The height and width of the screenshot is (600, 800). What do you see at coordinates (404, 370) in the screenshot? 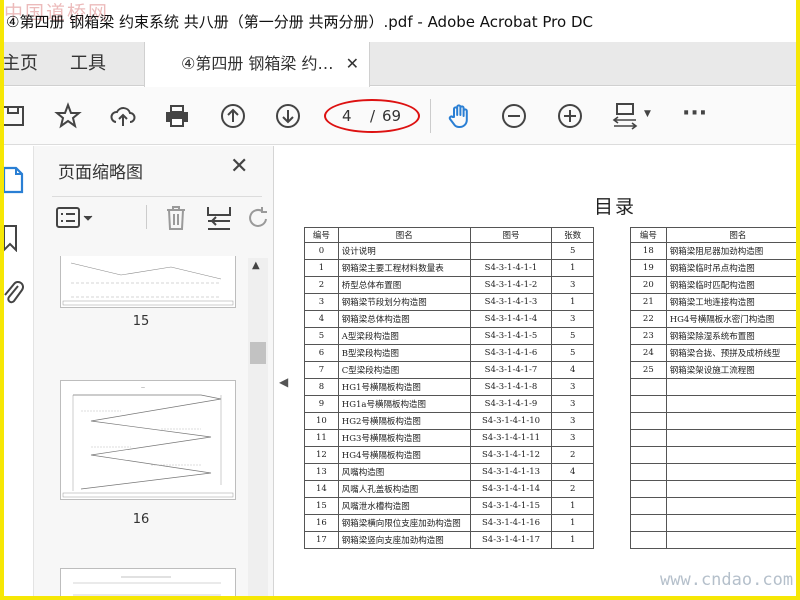
I see `table-cell: C型梁段构造图` at bounding box center [404, 370].